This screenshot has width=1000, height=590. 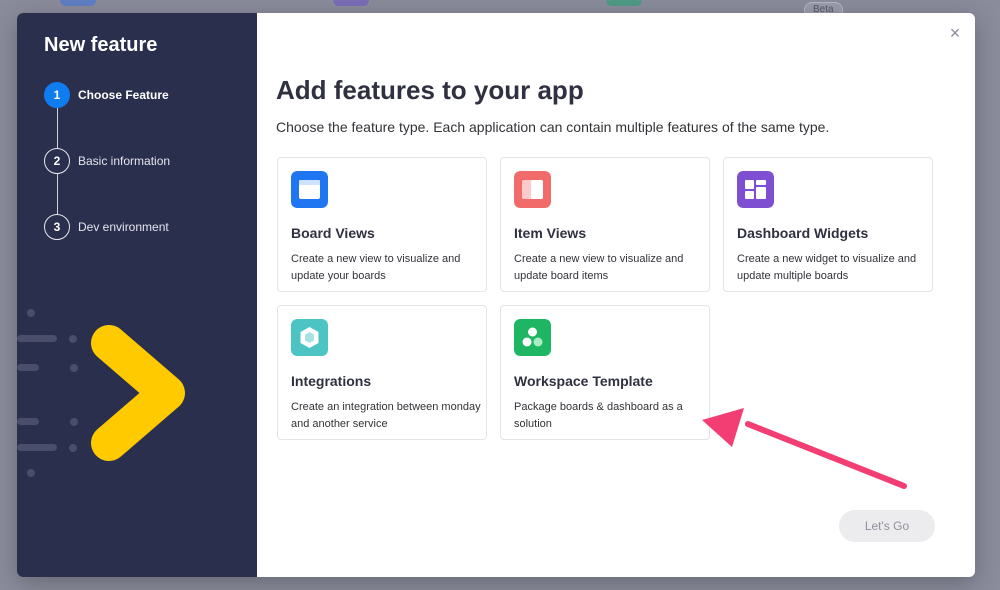 I want to click on step-basic-information: 2 Basic information, so click(x=107, y=161).